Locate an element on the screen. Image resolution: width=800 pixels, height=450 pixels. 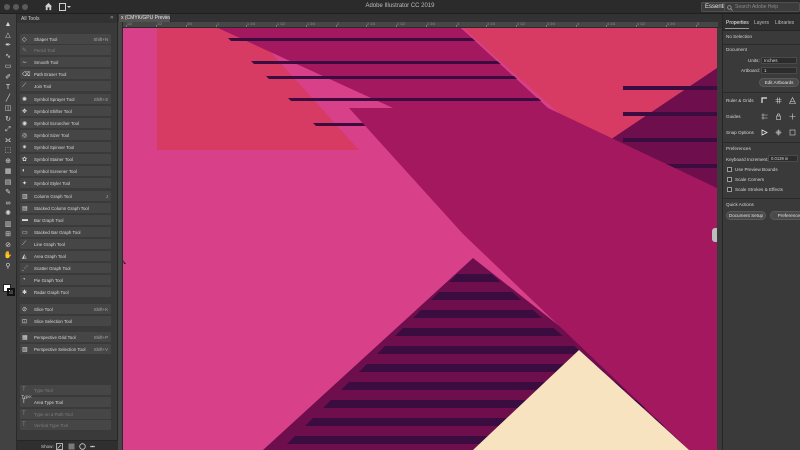
curvature-tool-icon: ∿ is located at coordinates (8, 56).